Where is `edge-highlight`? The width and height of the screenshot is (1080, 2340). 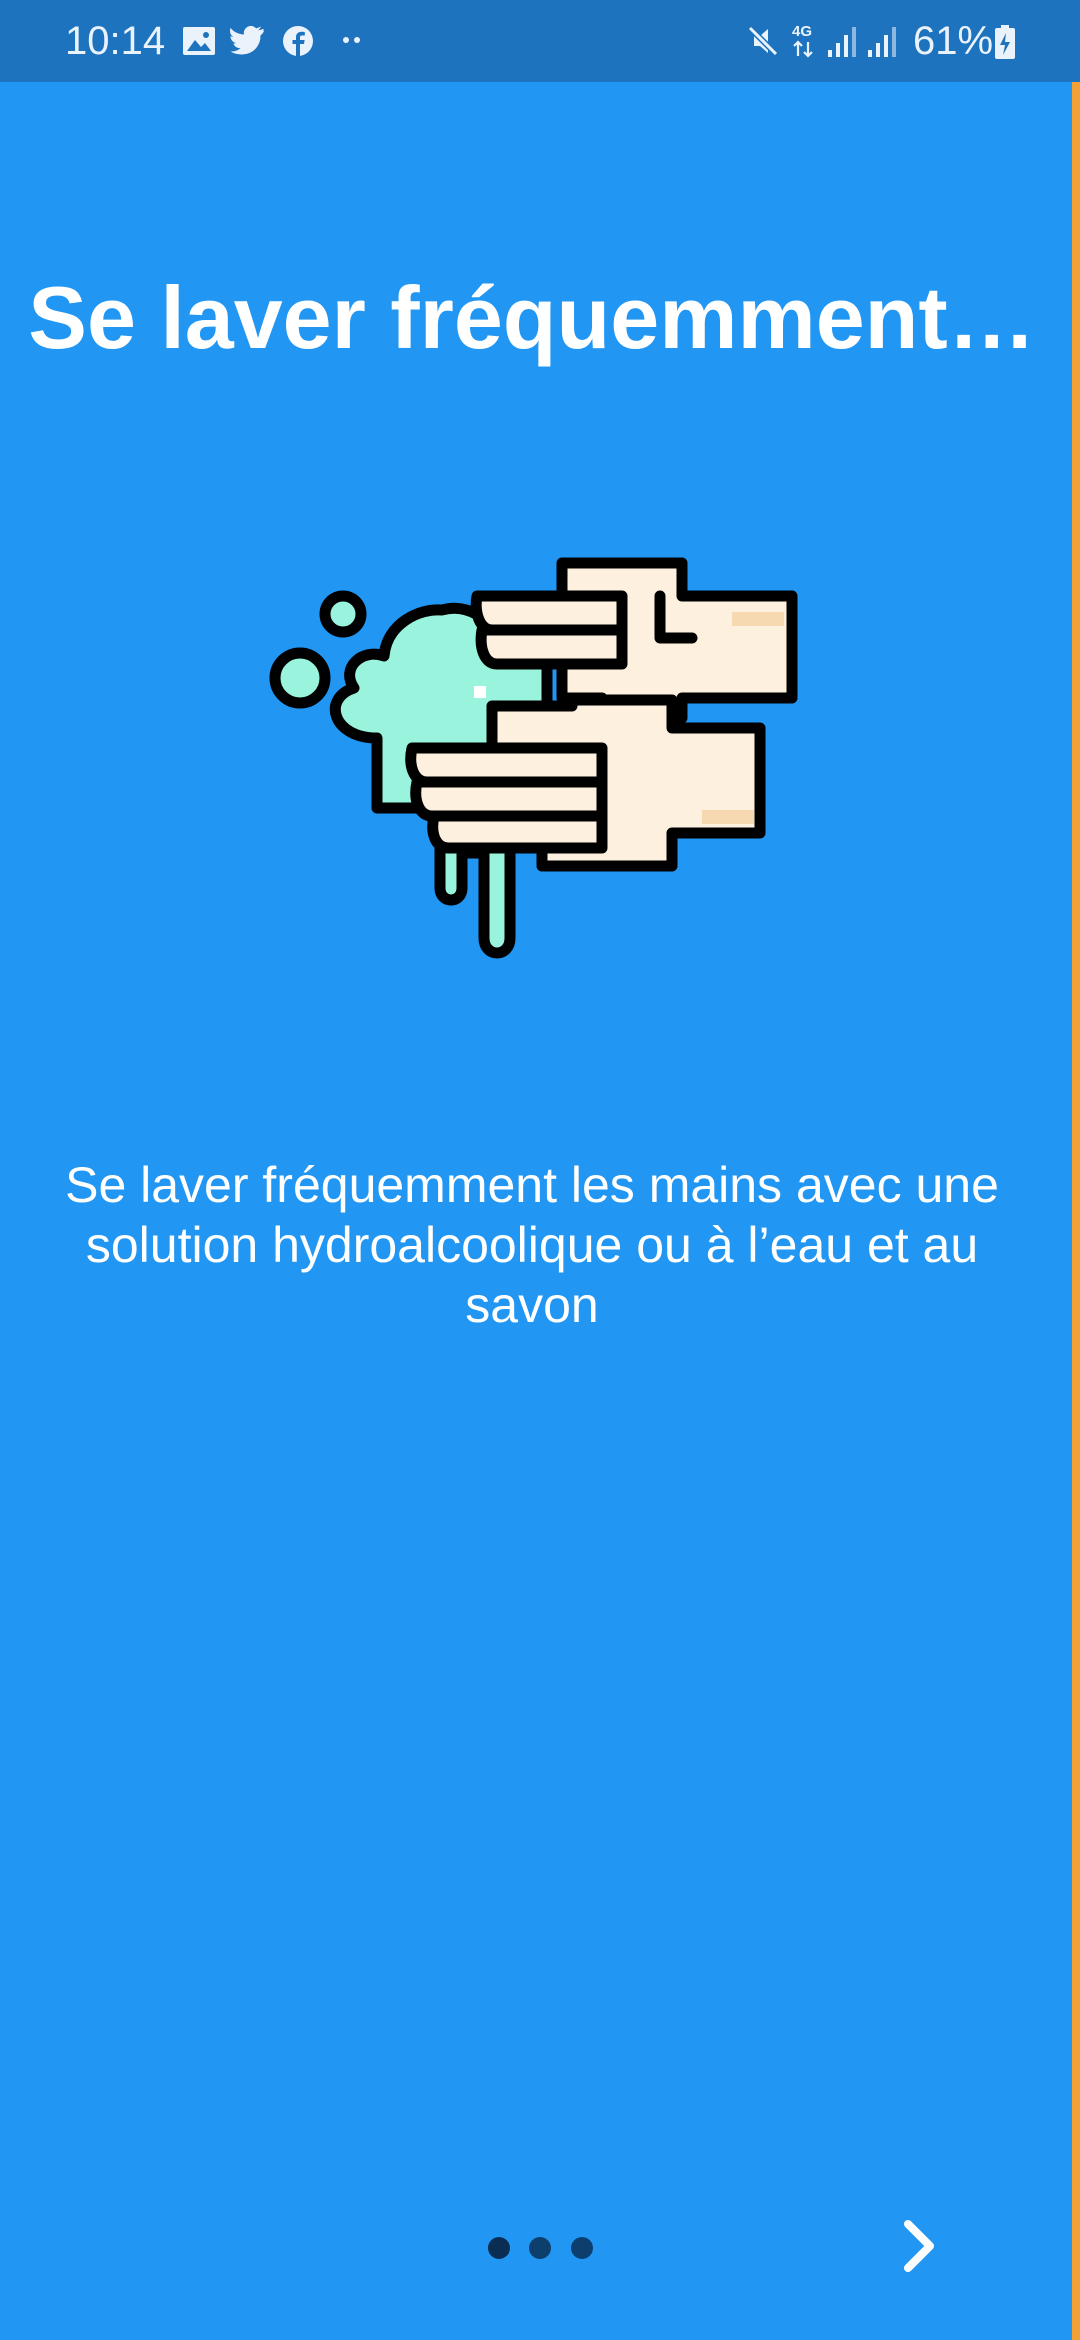
edge-highlight is located at coordinates (1076, 1211).